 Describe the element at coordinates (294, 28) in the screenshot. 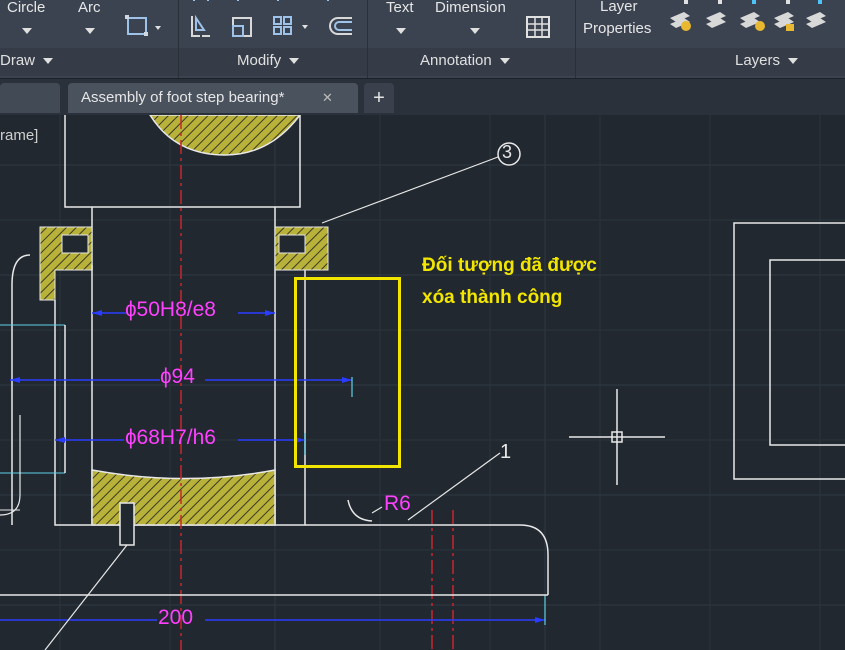

I see `array-icon` at that location.